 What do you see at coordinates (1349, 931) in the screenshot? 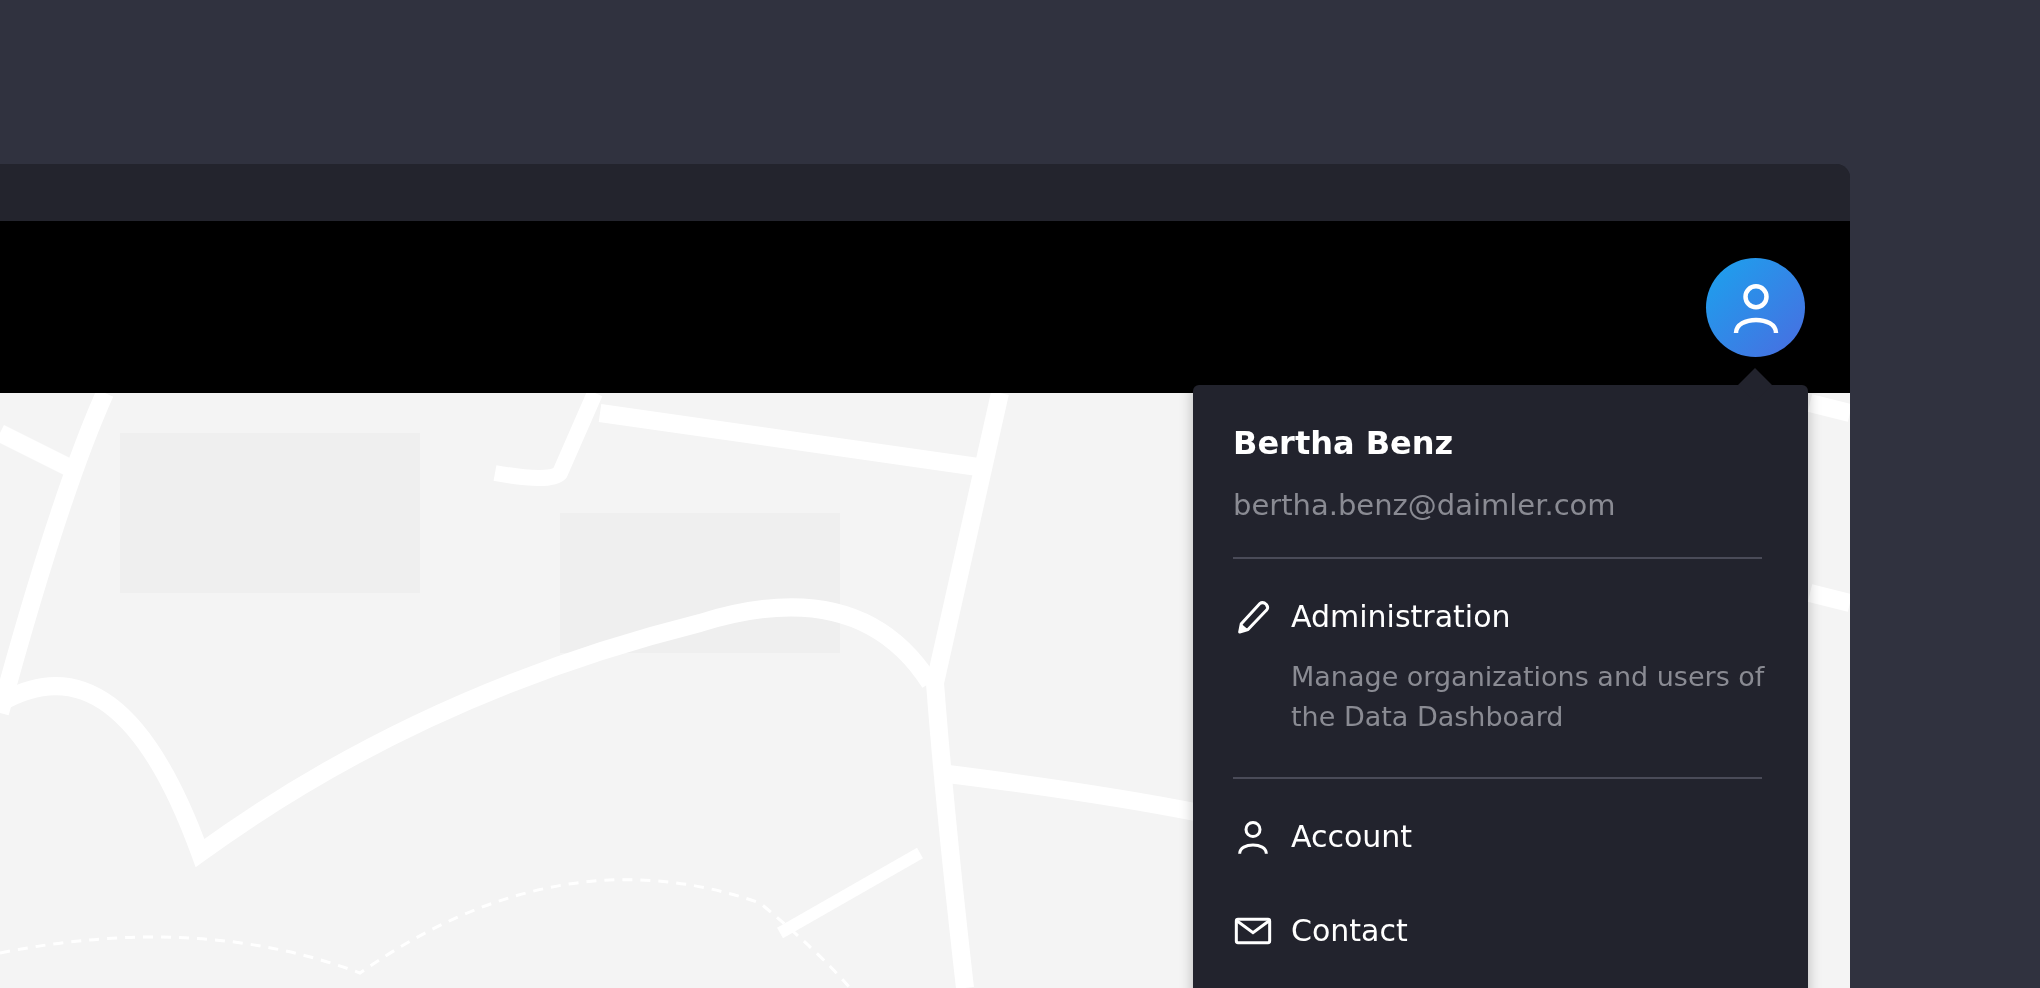
I see `menu-link: Contact` at bounding box center [1349, 931].